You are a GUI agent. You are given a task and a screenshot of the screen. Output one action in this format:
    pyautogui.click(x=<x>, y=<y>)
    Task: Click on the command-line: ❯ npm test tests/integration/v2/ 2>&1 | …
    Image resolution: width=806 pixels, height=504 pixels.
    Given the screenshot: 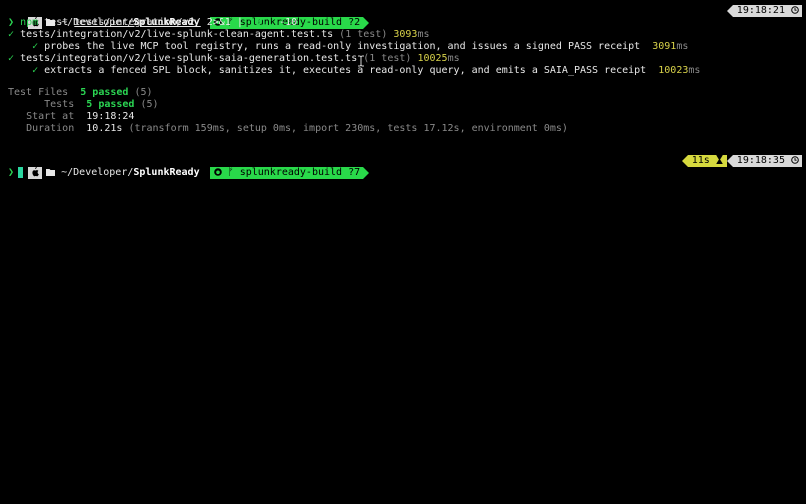 What is the action you would take?
    pyautogui.click(x=152, y=23)
    